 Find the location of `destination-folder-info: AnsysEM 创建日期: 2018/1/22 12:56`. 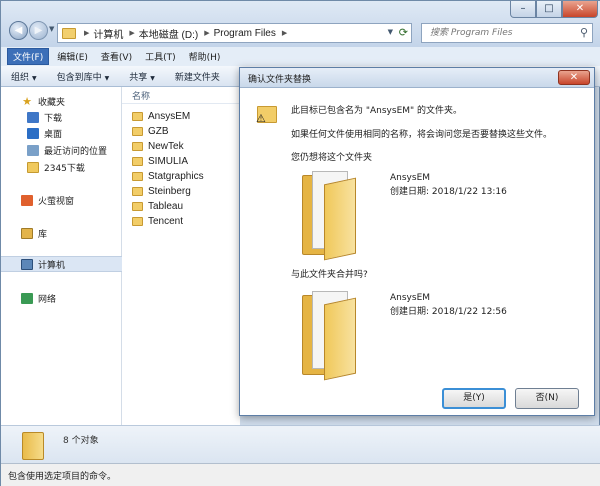

destination-folder-info: AnsysEM 创建日期: 2018/1/22 12:56 is located at coordinates (448, 305).